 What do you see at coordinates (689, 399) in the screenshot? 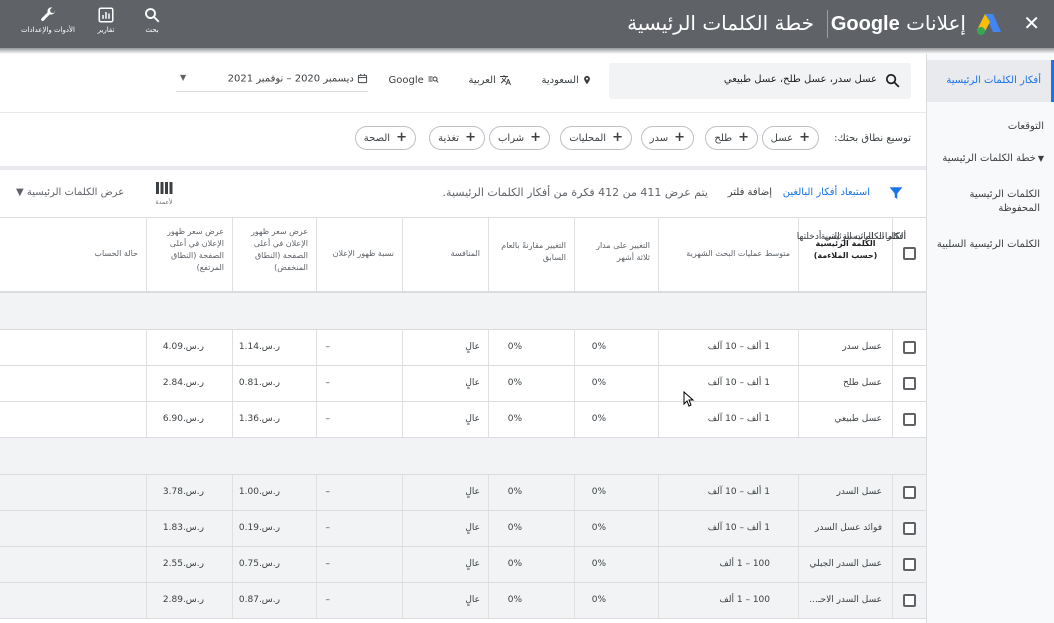
I see `mouse-cursor-icon` at bounding box center [689, 399].